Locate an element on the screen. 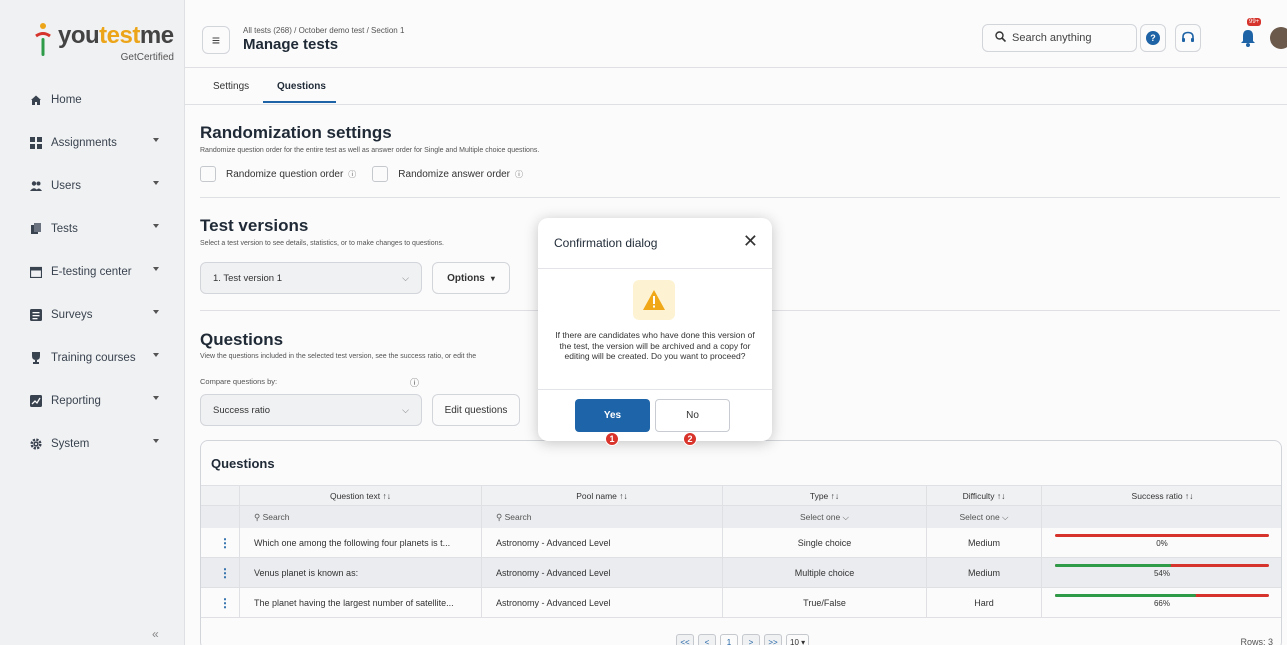 The height and width of the screenshot is (645, 1287). step-marker-1: 1 is located at coordinates (612, 439).